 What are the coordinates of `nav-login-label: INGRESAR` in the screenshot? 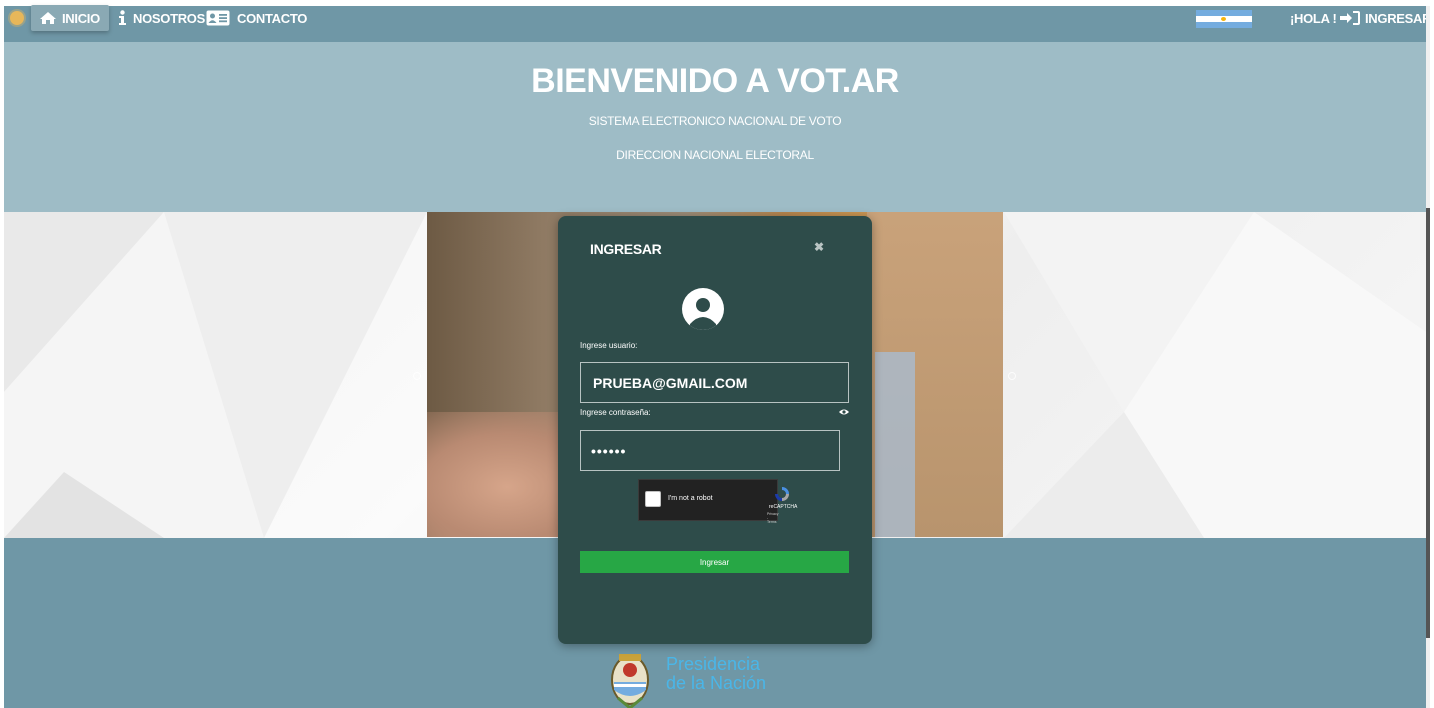 It's located at (1398, 18).